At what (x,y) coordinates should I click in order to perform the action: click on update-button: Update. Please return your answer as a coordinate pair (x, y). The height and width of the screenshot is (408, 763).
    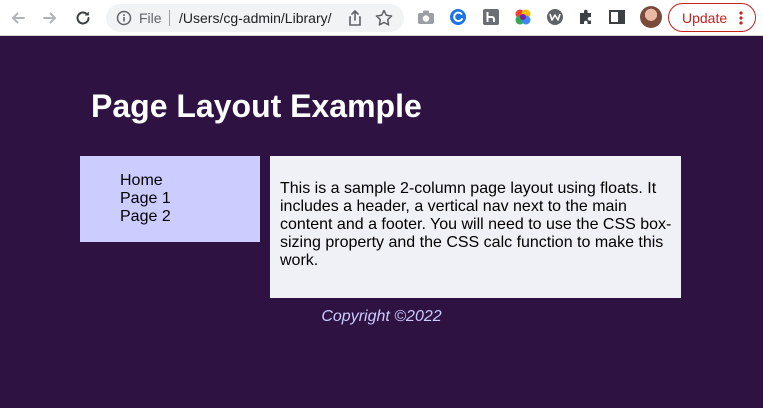
    Looking at the image, I should click on (712, 17).